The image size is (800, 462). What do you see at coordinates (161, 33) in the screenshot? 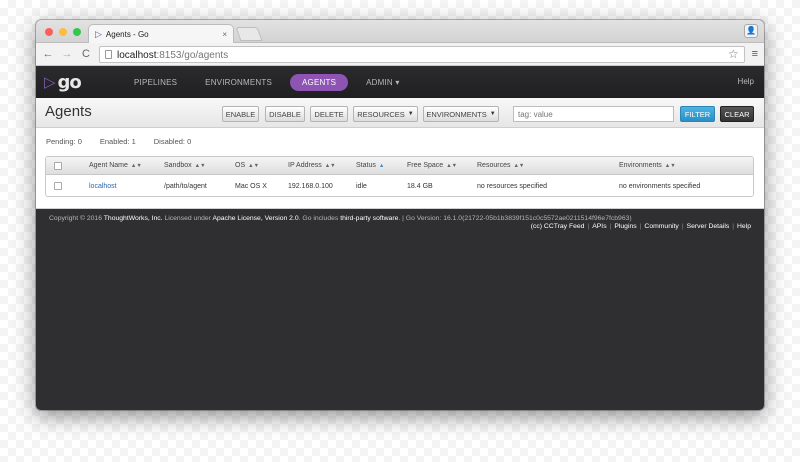
I see `browser-tab-agents: ▷ Agents - Go ×` at bounding box center [161, 33].